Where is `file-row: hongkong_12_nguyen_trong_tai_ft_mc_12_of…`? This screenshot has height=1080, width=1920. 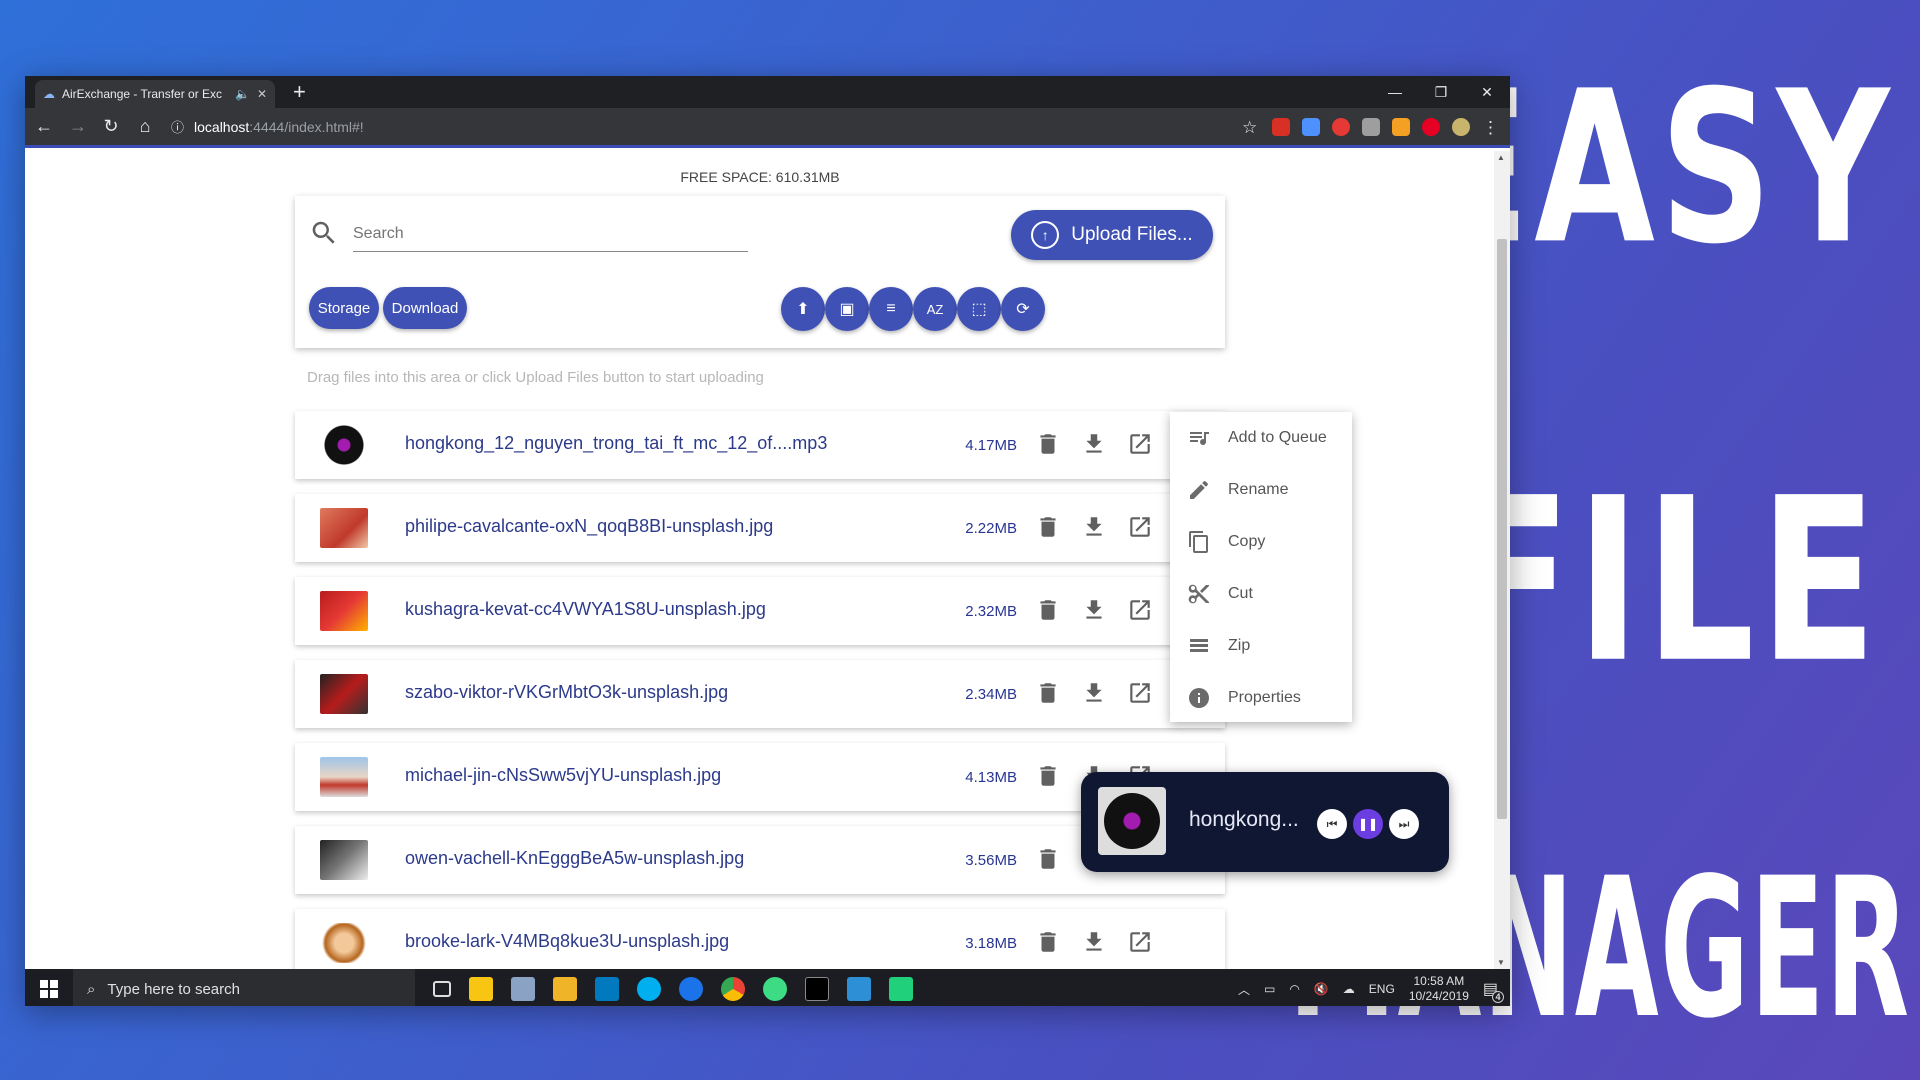
file-row: hongkong_12_nguyen_trong_tai_ft_mc_12_of… is located at coordinates (760, 445).